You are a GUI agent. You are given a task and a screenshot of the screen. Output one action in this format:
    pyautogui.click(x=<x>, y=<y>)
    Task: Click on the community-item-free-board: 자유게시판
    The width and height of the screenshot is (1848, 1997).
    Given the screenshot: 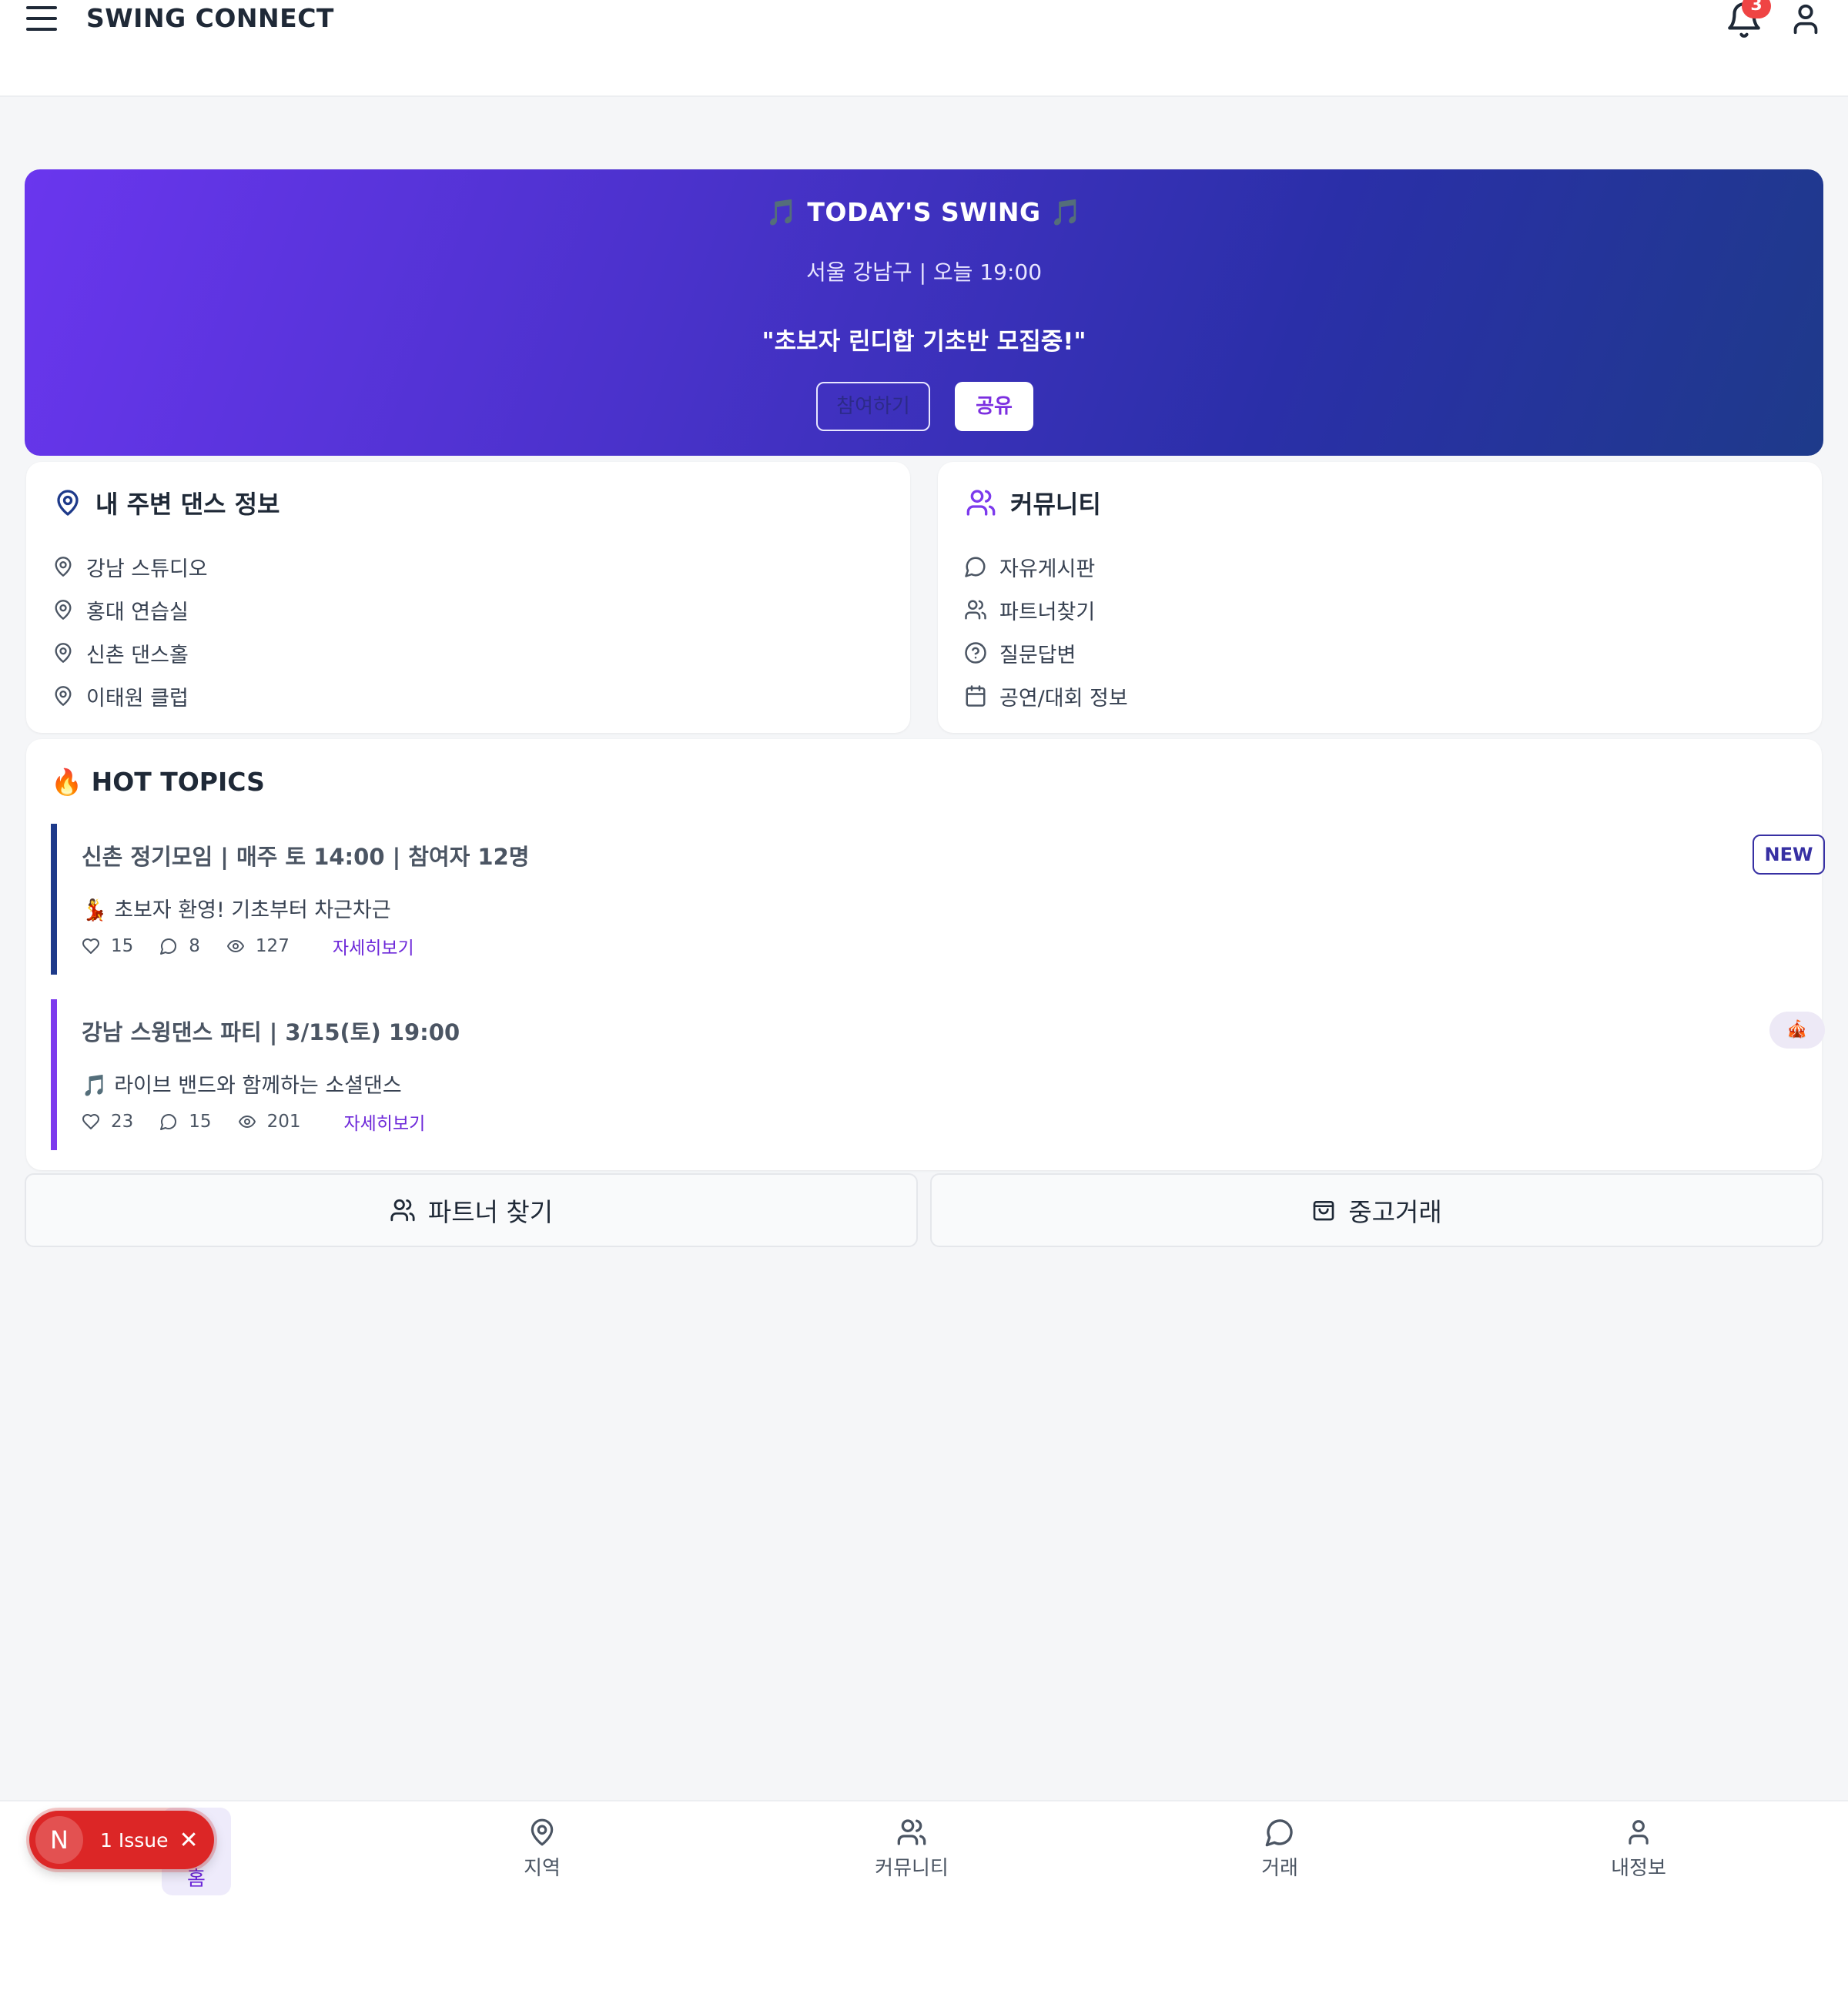 What is the action you would take?
    pyautogui.click(x=1046, y=566)
    